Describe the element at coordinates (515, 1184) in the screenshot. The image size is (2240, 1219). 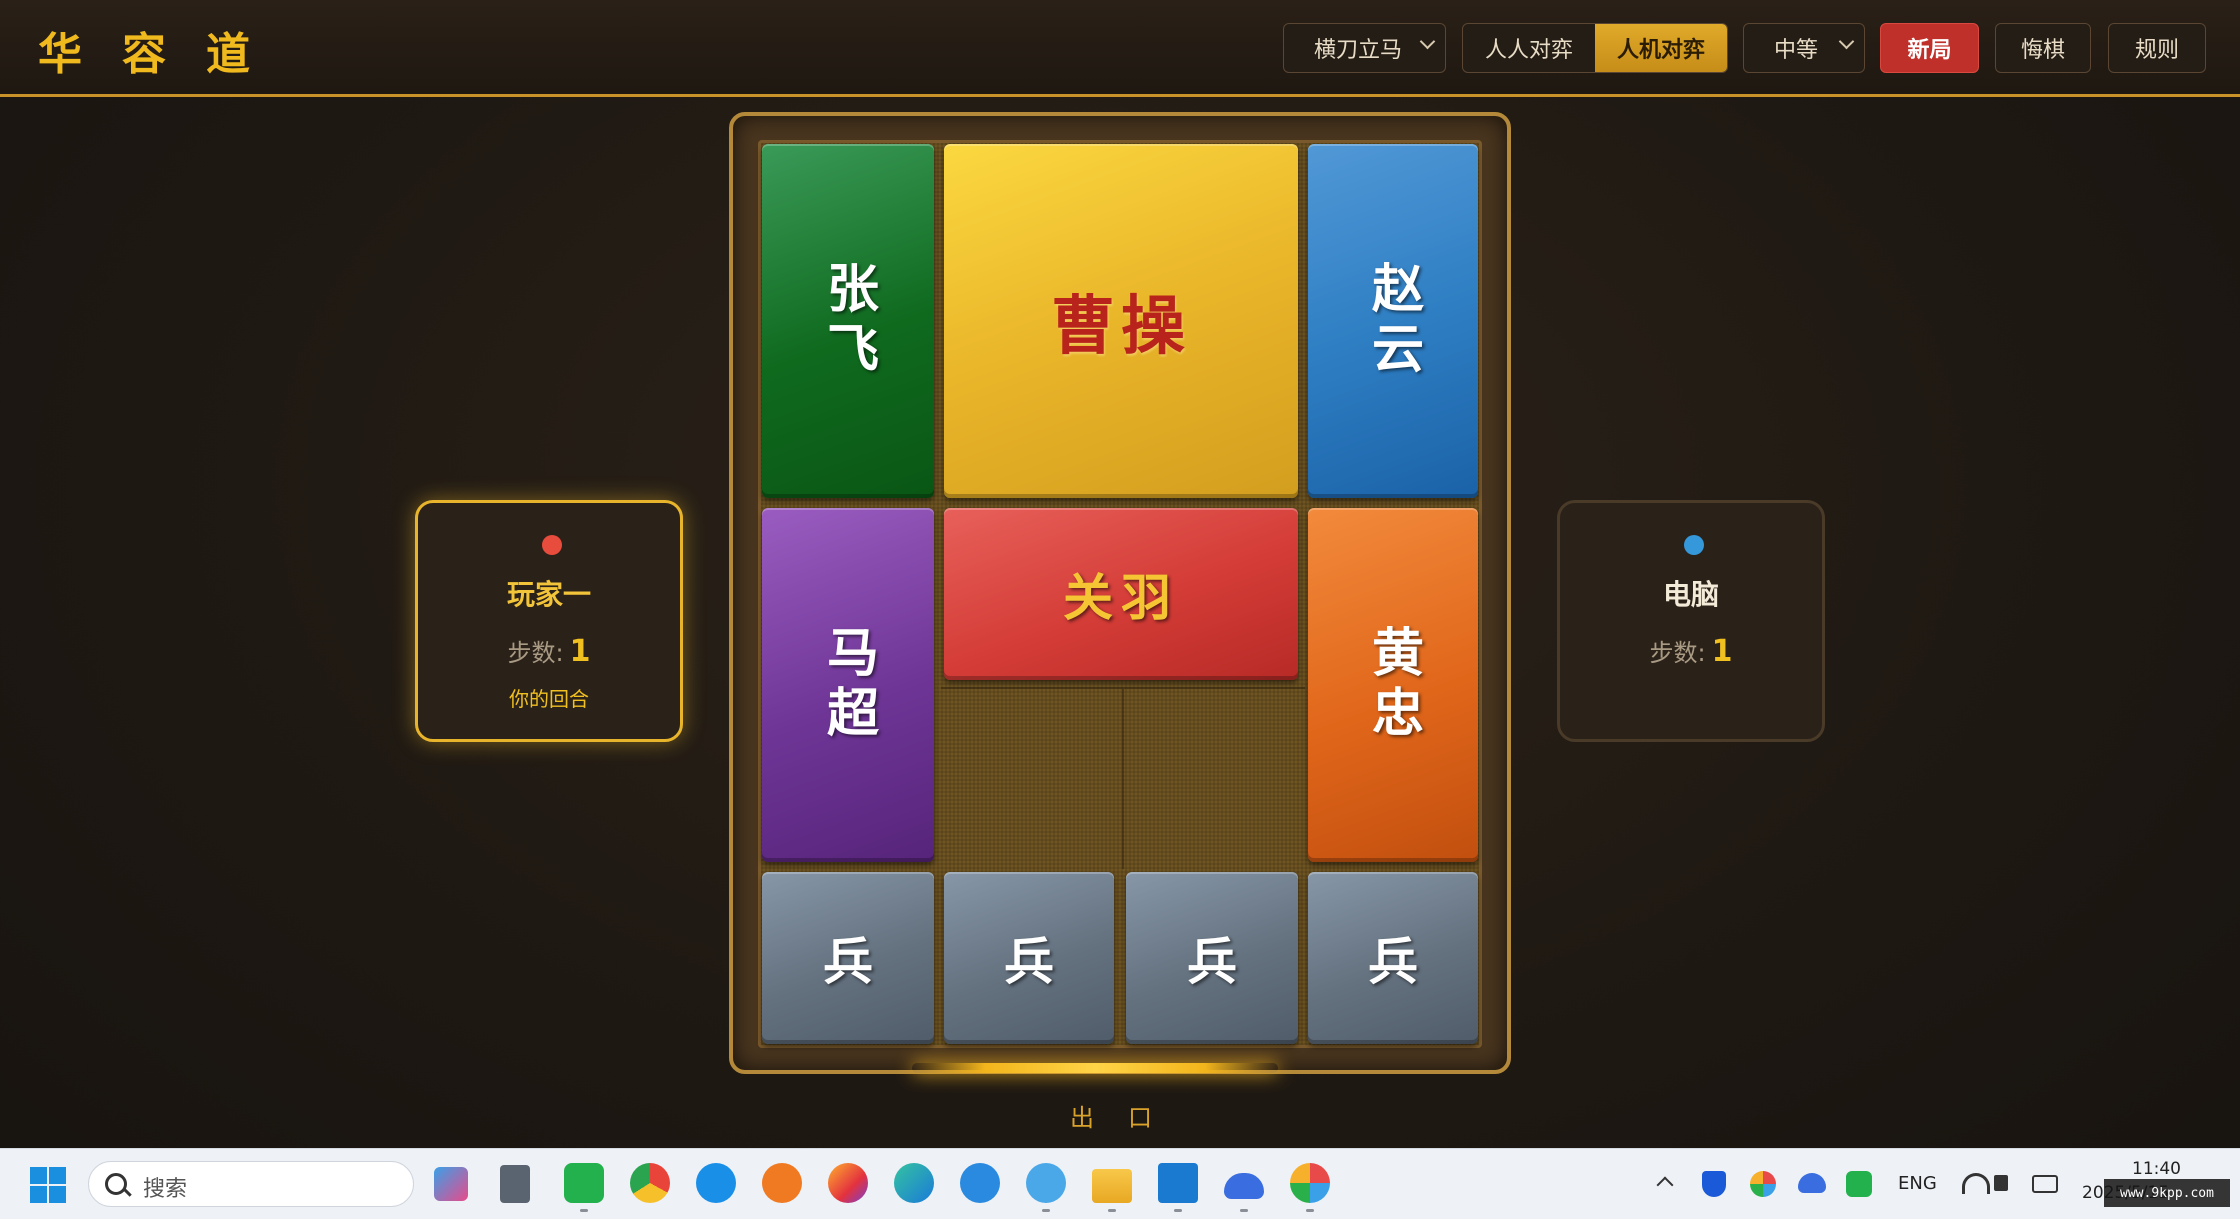
I see `calculator-icon` at that location.